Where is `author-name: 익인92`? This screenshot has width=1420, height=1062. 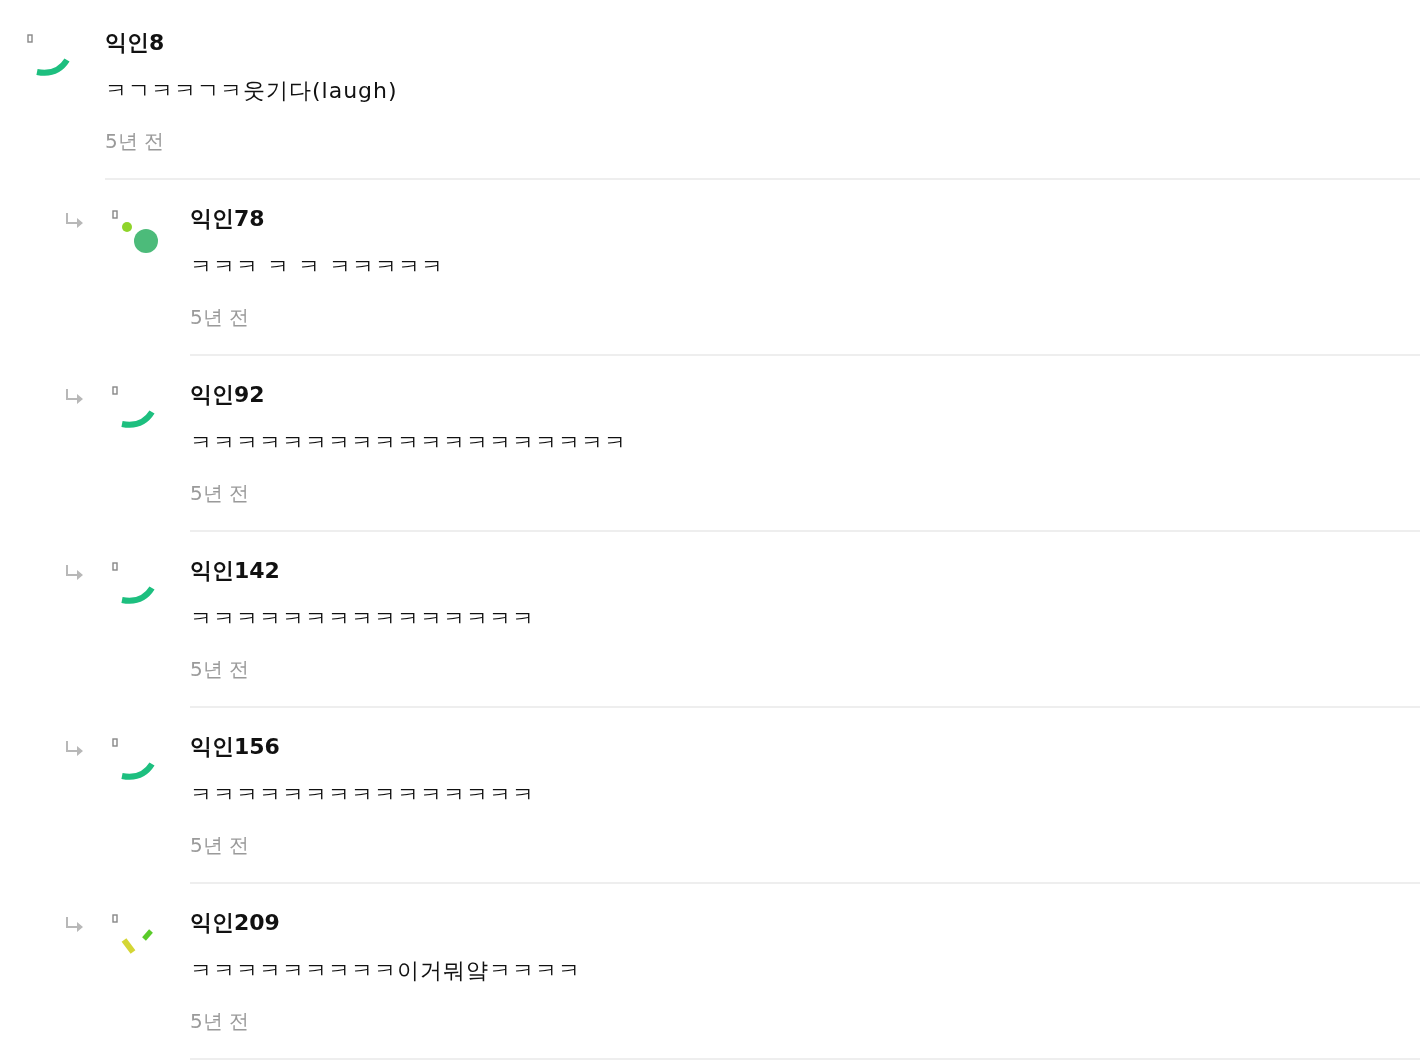 author-name: 익인92 is located at coordinates (228, 395).